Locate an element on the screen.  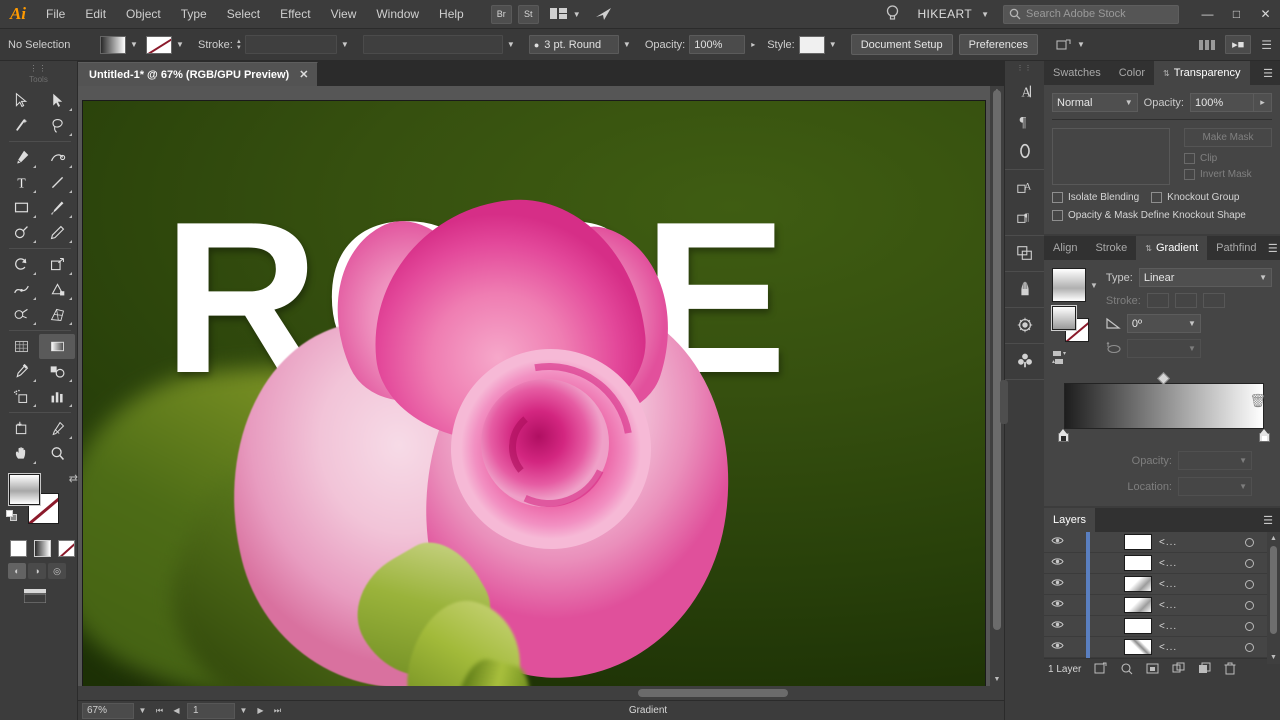
zoom-tool is located at coordinates (57, 453).